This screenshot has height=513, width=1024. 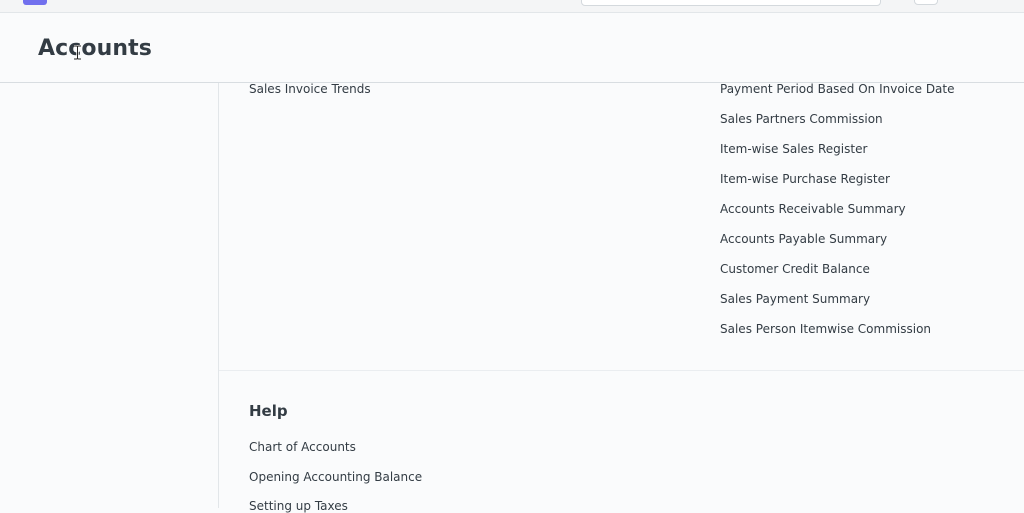 What do you see at coordinates (35, 2) in the screenshot?
I see `app-logo-icon` at bounding box center [35, 2].